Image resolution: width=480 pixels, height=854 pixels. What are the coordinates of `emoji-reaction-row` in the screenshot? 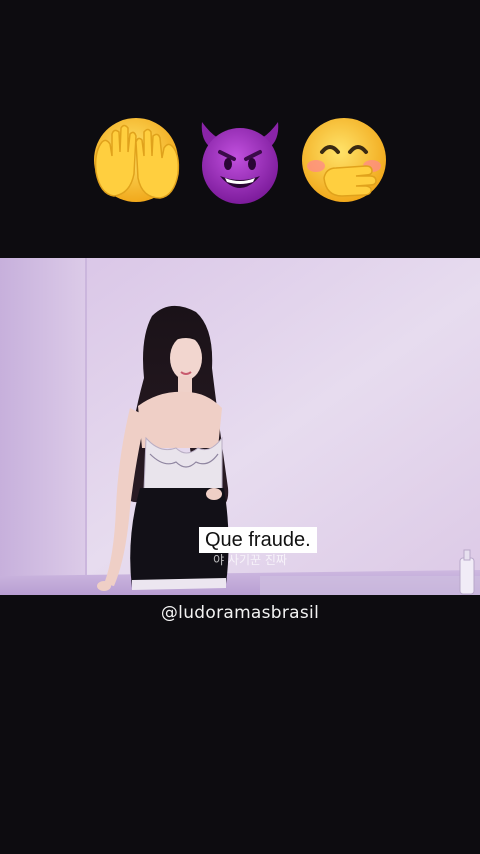 It's located at (240, 160).